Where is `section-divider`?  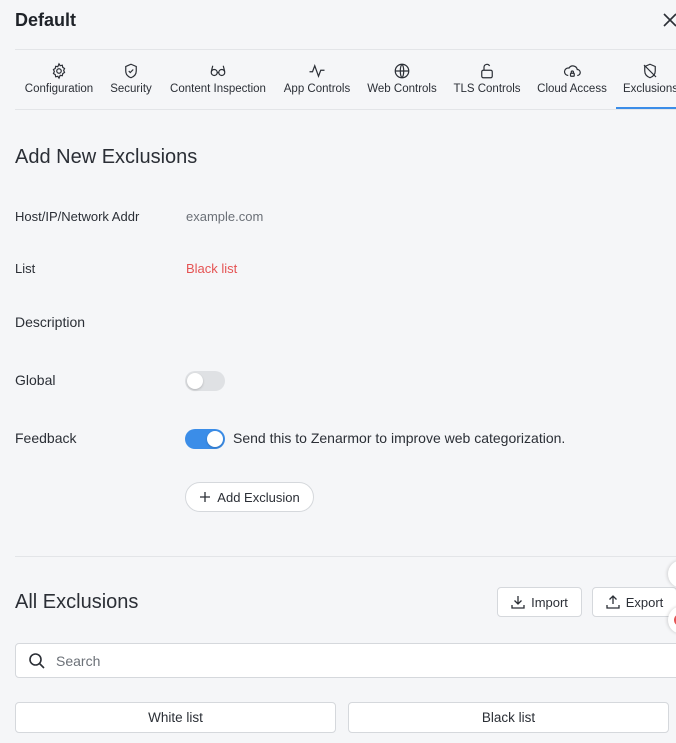 section-divider is located at coordinates (345, 556).